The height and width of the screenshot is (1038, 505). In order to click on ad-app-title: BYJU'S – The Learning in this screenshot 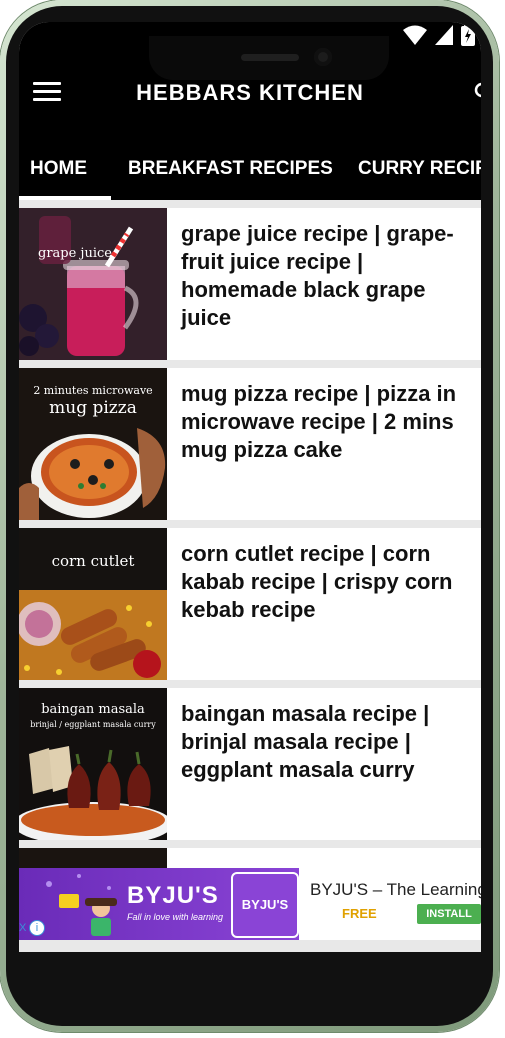, I will do `click(395, 890)`.